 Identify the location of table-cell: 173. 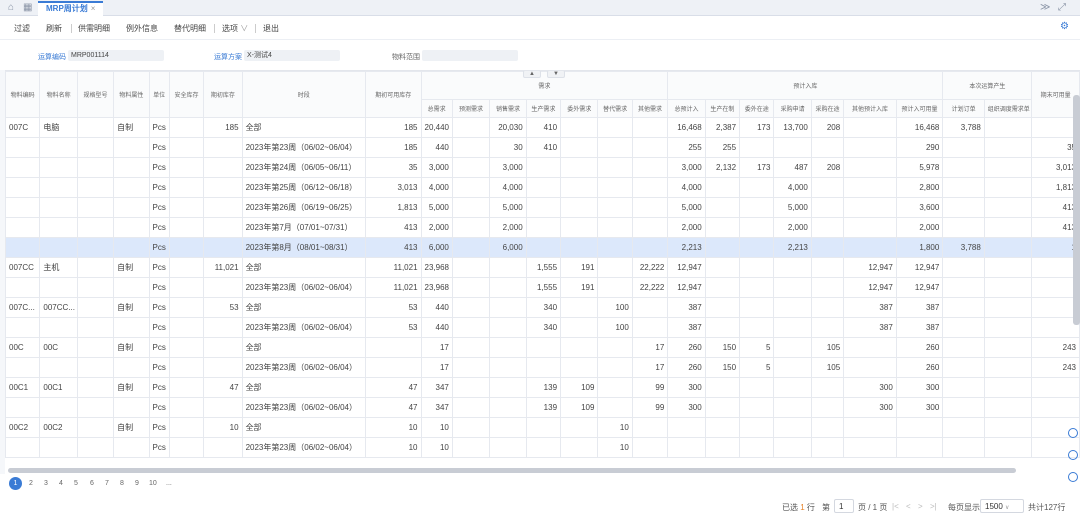
(757, 167).